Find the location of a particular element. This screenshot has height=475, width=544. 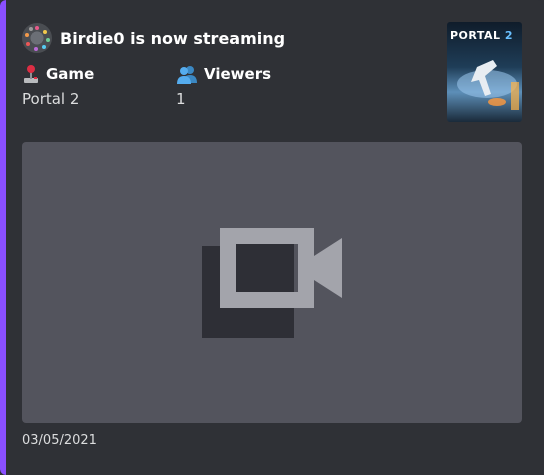

busts-icon is located at coordinates (187, 74).